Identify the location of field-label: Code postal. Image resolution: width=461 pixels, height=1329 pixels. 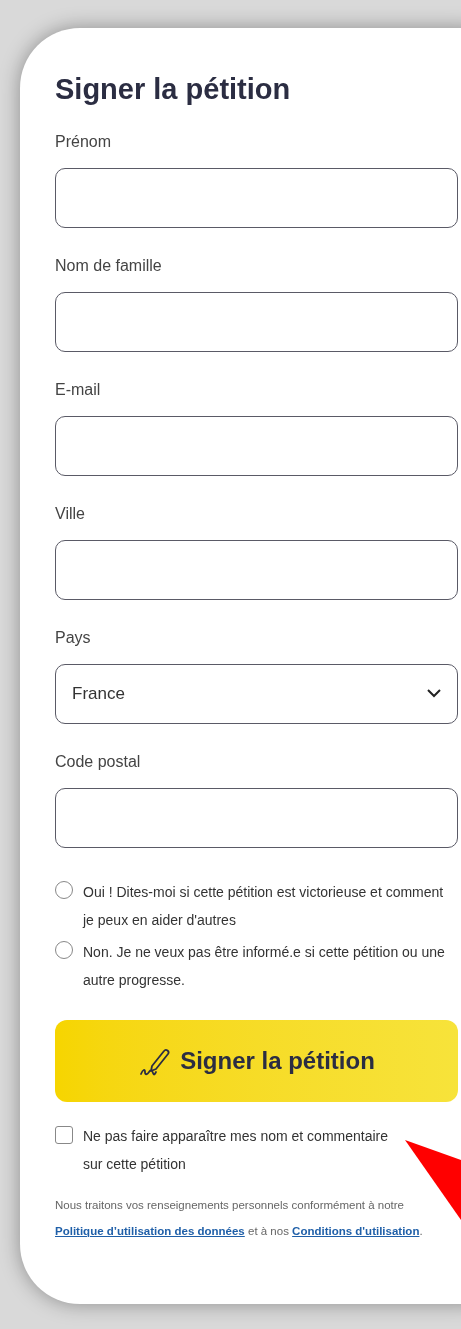
(98, 761).